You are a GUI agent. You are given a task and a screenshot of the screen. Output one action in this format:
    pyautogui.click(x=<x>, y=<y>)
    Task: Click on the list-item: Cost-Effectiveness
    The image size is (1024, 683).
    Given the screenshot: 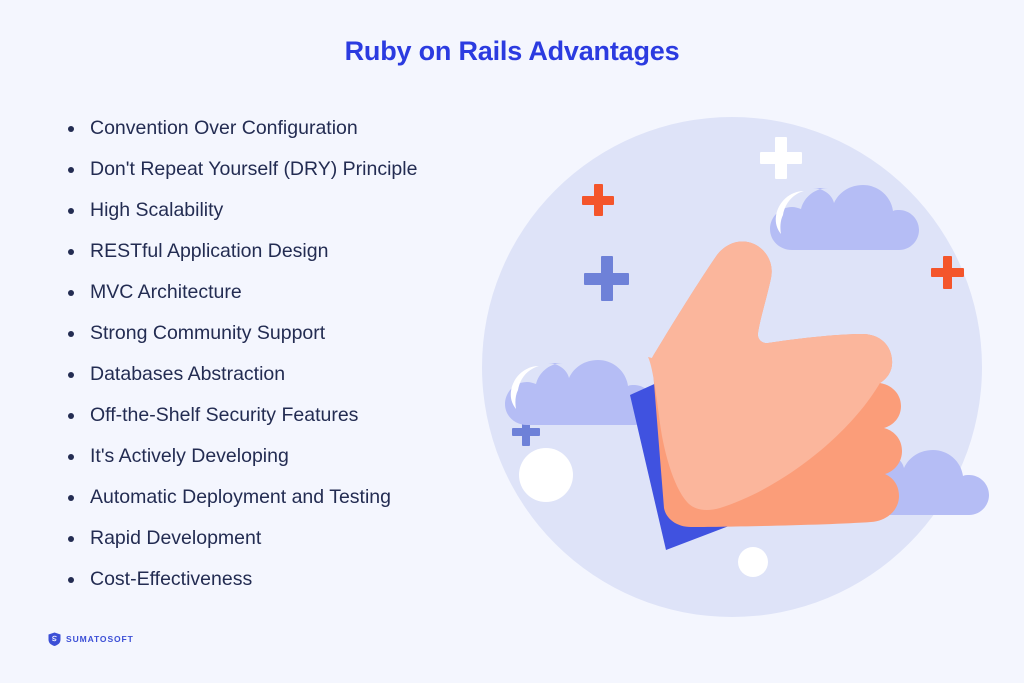 What is the action you would take?
    pyautogui.click(x=297, y=579)
    